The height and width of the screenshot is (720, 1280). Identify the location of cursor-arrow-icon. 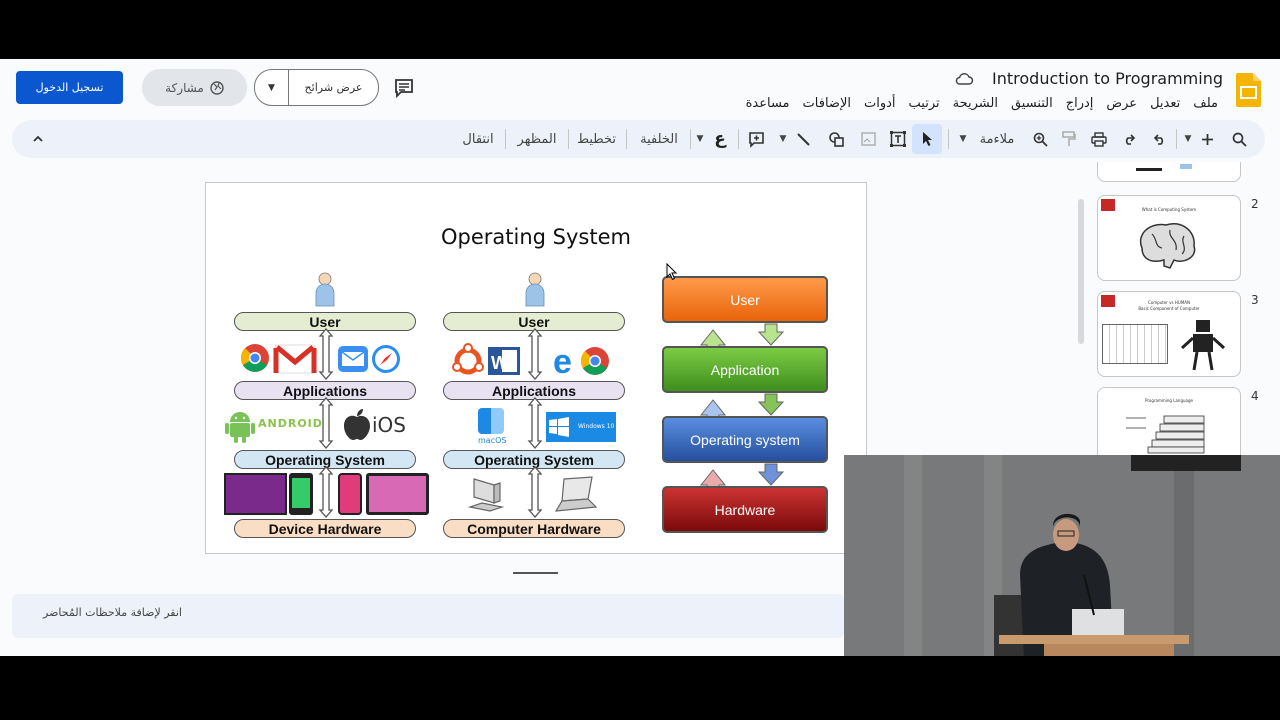
(927, 139).